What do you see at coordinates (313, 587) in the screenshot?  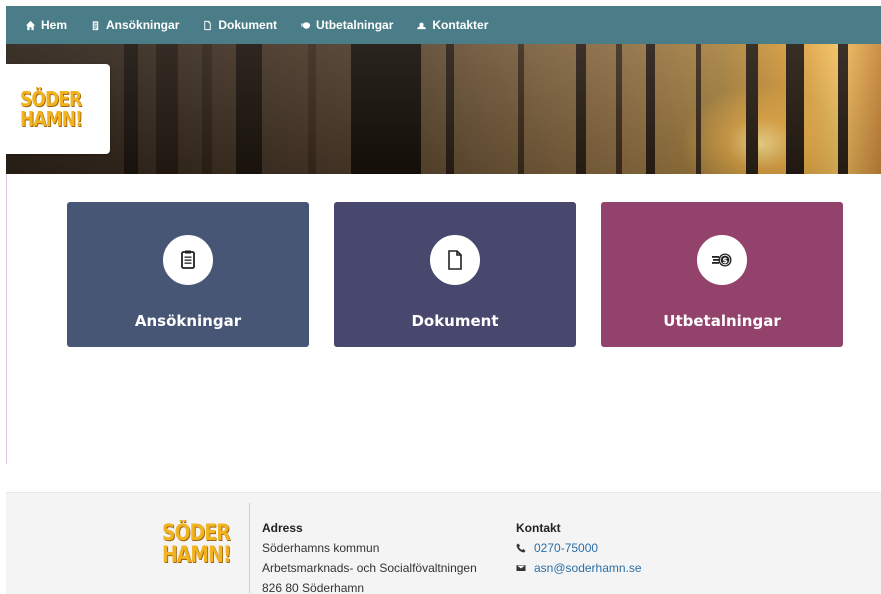 I see `address-line: 826 80 Söderhamn` at bounding box center [313, 587].